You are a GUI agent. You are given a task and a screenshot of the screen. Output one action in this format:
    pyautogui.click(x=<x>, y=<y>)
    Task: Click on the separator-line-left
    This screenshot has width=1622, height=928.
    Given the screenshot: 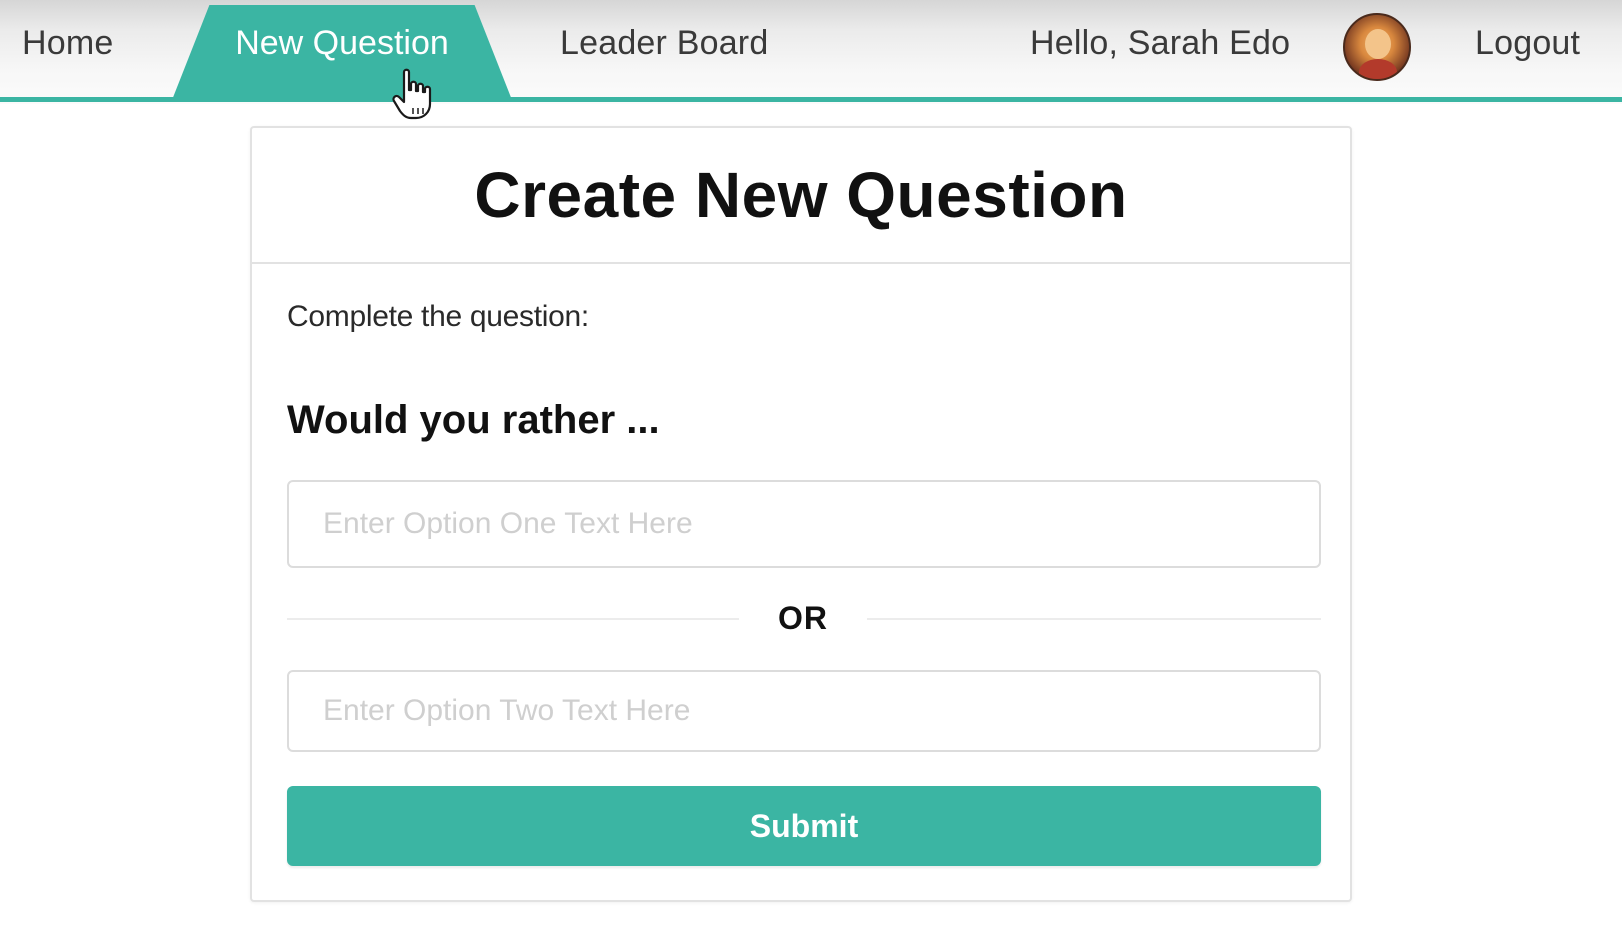 What is the action you would take?
    pyautogui.click(x=513, y=619)
    